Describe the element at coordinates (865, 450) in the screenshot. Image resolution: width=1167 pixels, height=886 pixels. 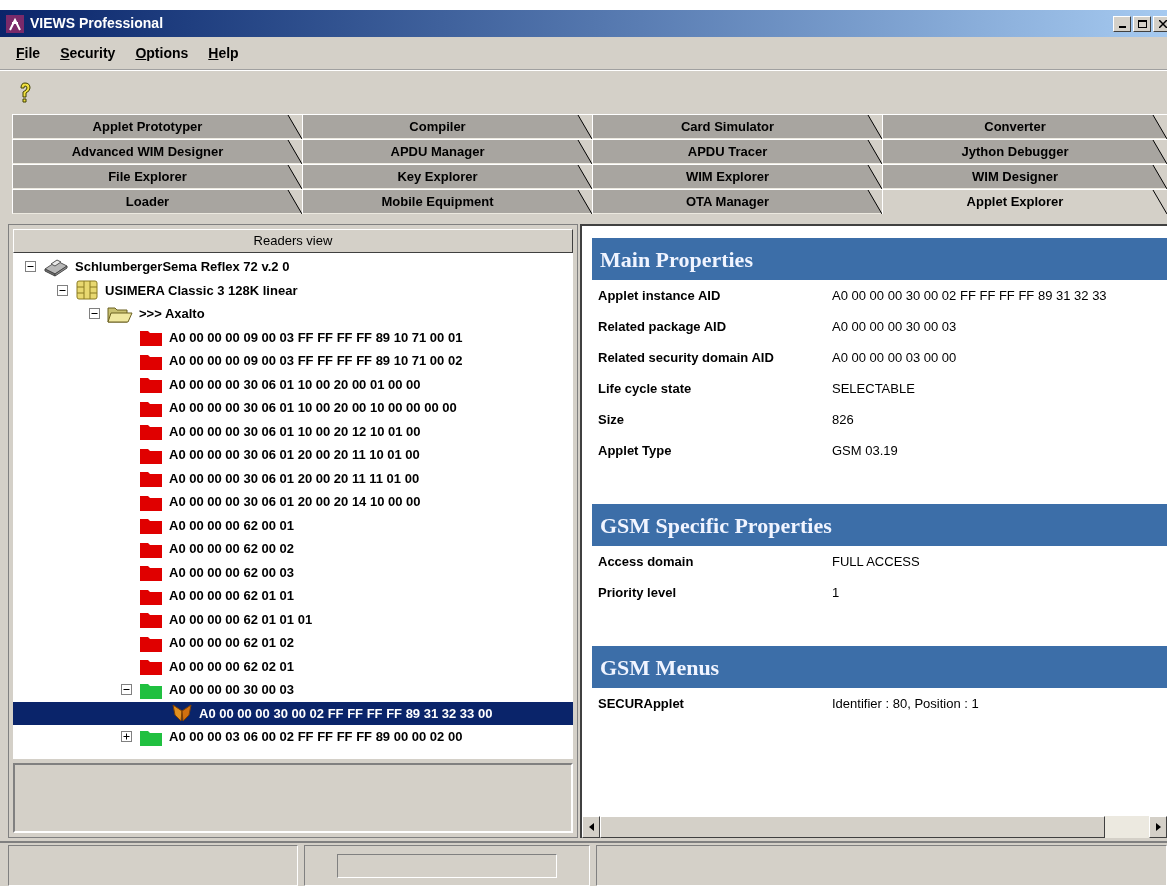
I see `property-value: GSM 03.19` at that location.